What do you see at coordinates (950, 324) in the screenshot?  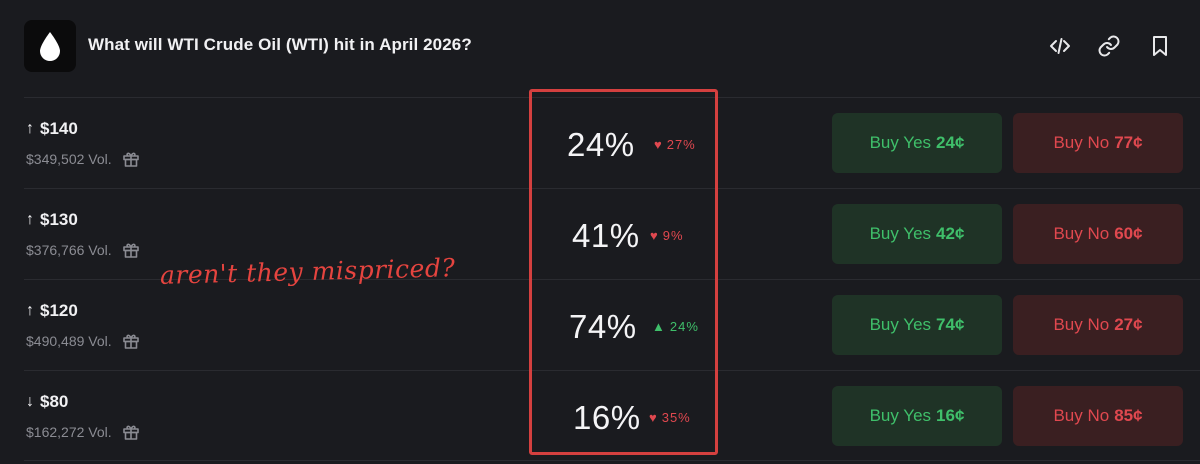 I see `buy-yes-price: 74¢` at bounding box center [950, 324].